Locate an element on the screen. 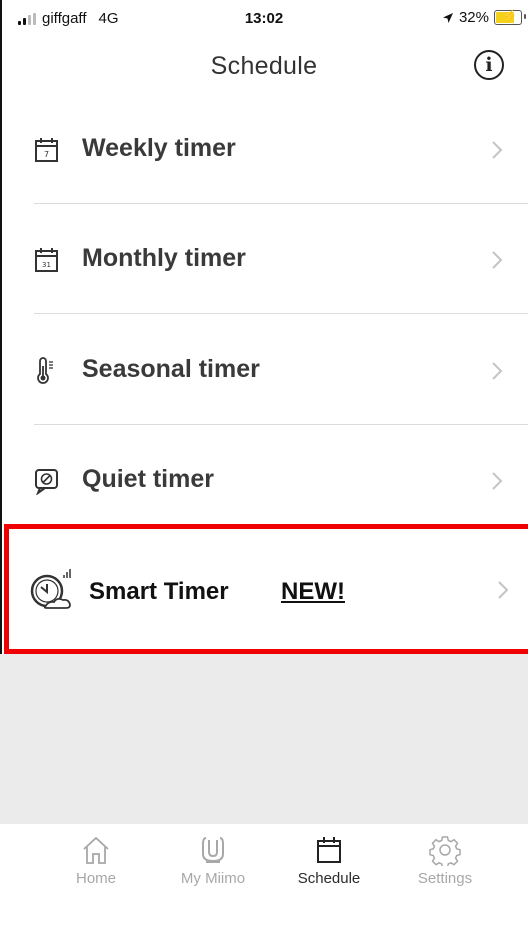  tab-schedule-label: Schedule is located at coordinates (329, 878).